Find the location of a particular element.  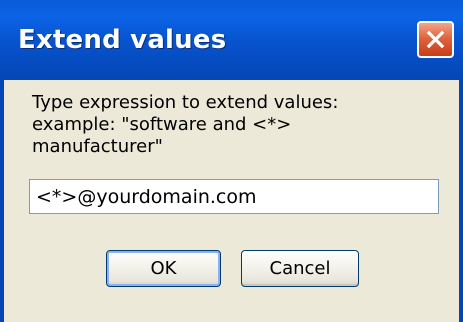

close-icon is located at coordinates (435, 39).